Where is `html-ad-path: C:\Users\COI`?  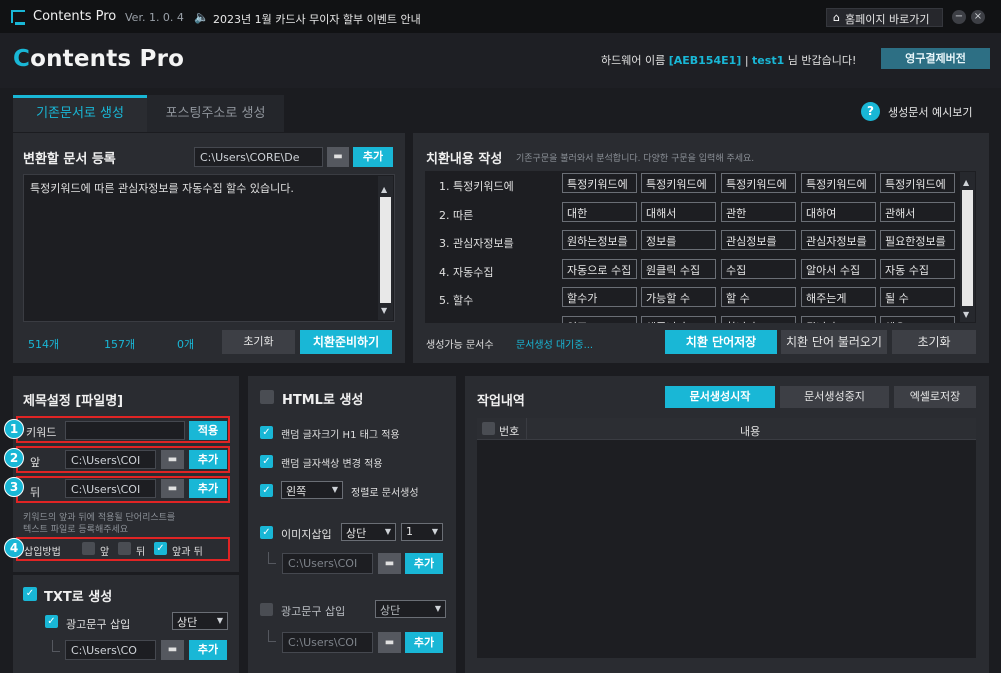 html-ad-path: C:\Users\COI is located at coordinates (327, 642).